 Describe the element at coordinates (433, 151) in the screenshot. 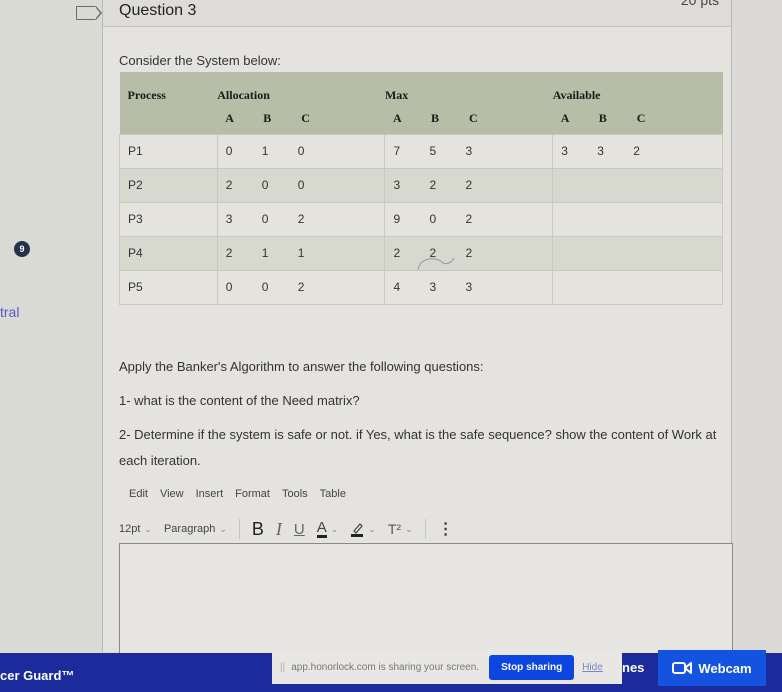

I see `max-value: 5` at that location.